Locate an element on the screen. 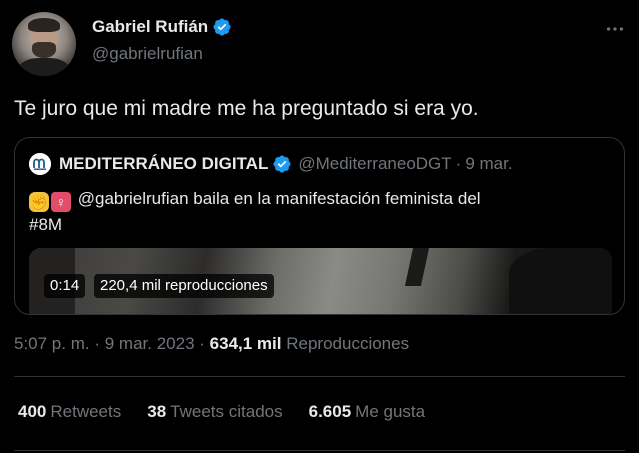 The image size is (639, 453). quotes-stat: 38 Tweets citados is located at coordinates (214, 412).